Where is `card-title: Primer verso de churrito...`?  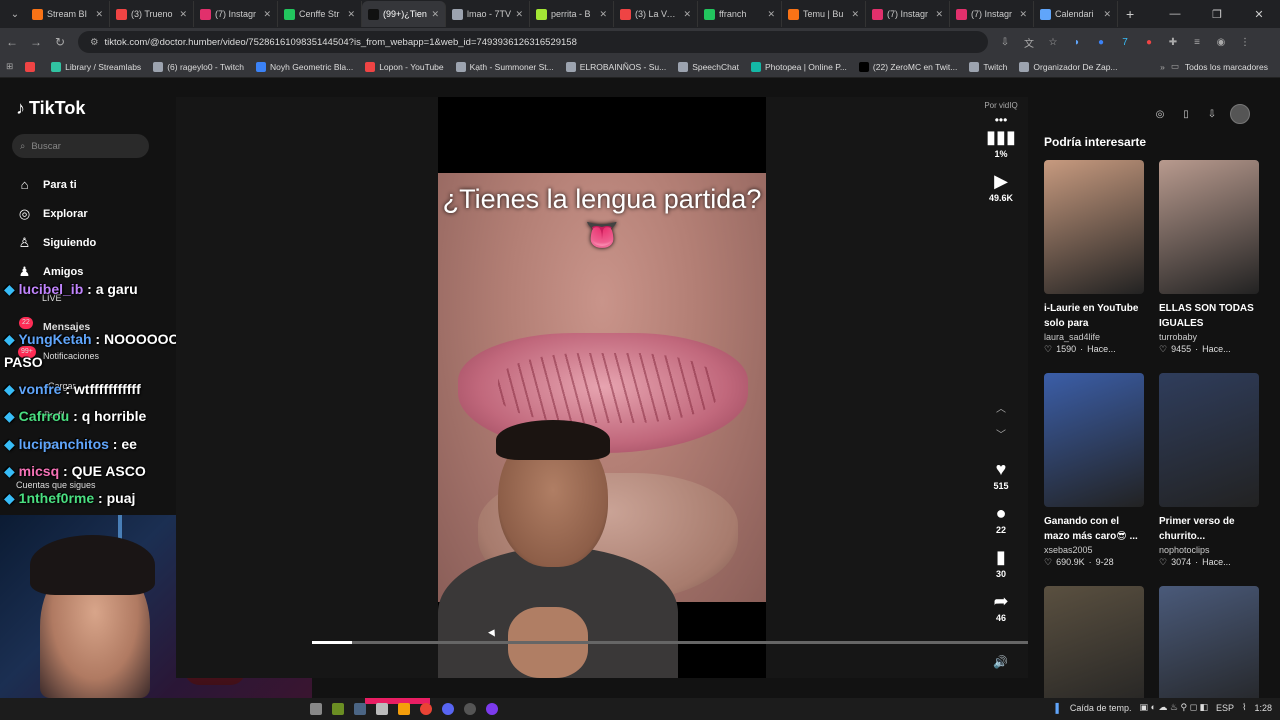 card-title: Primer verso de churrito... is located at coordinates (1209, 529).